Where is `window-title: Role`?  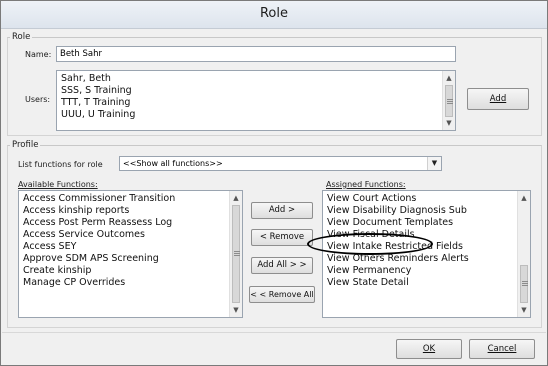 window-title: Role is located at coordinates (273, 13).